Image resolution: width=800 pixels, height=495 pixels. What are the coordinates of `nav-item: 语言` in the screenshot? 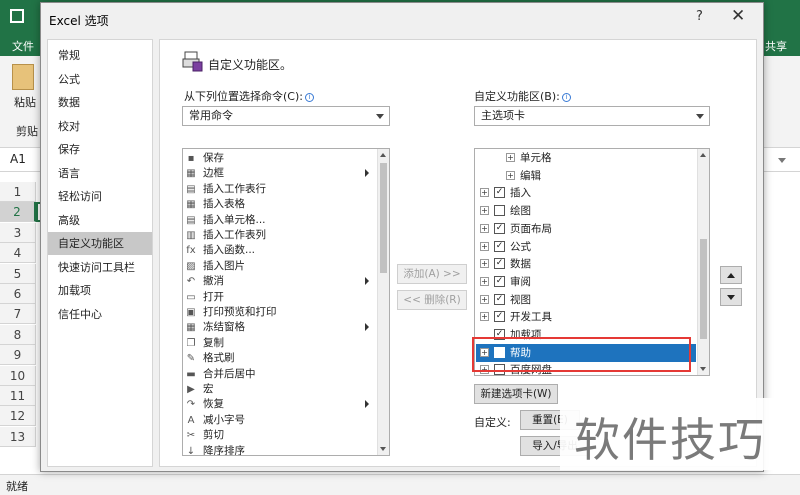 It's located at (100, 173).